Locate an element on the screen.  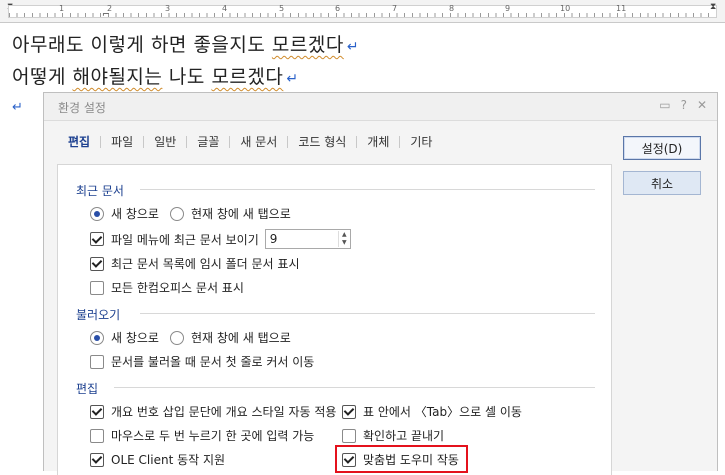
right-margin-marker-icon: ⧗ is located at coordinates (713, 7).